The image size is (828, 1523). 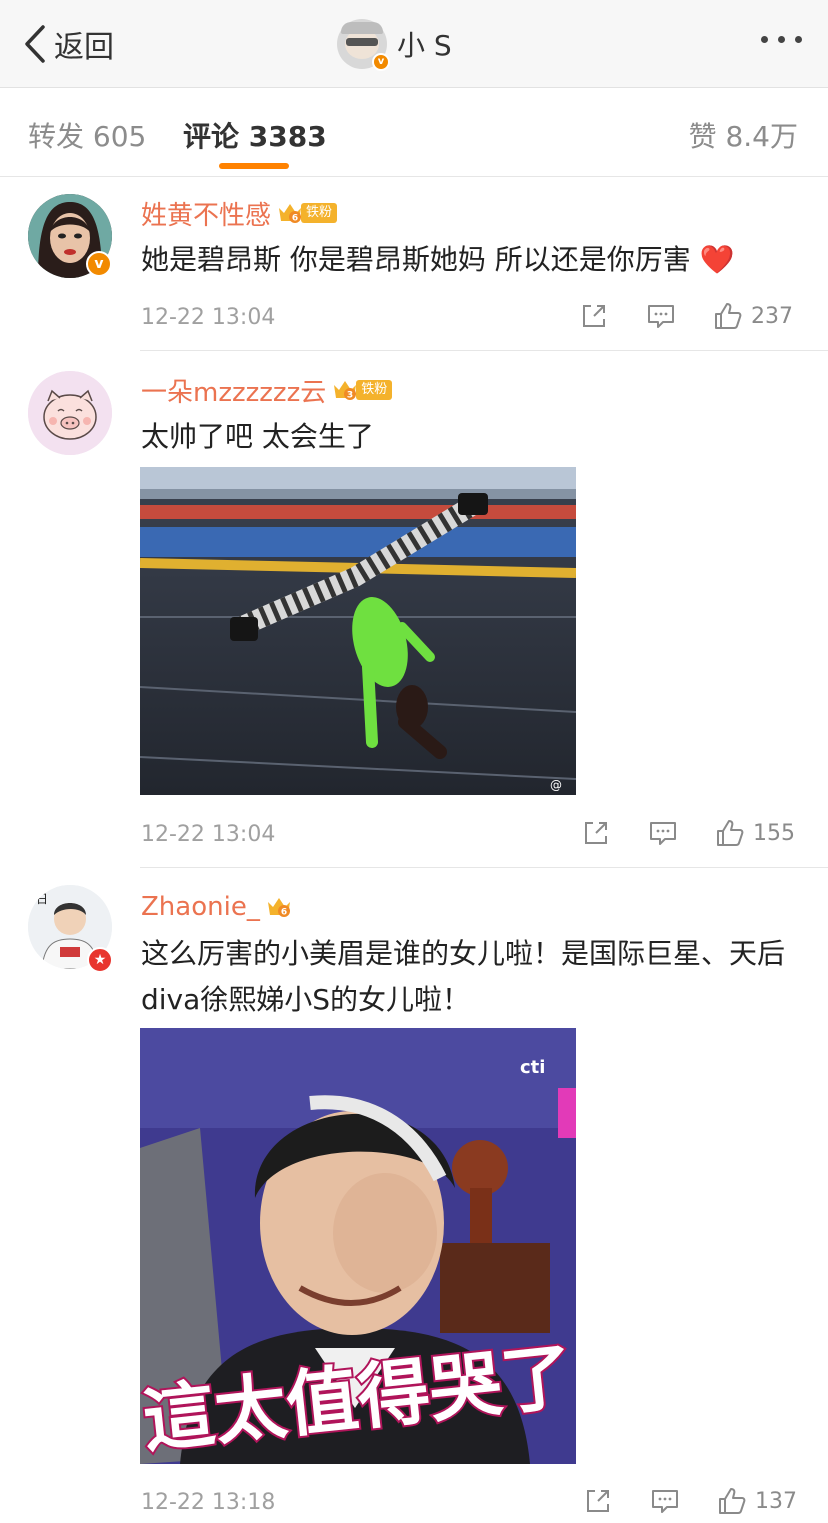 I want to click on tab-bar: 转发 605 评论 3383 赞 8.4万, so click(x=414, y=133).